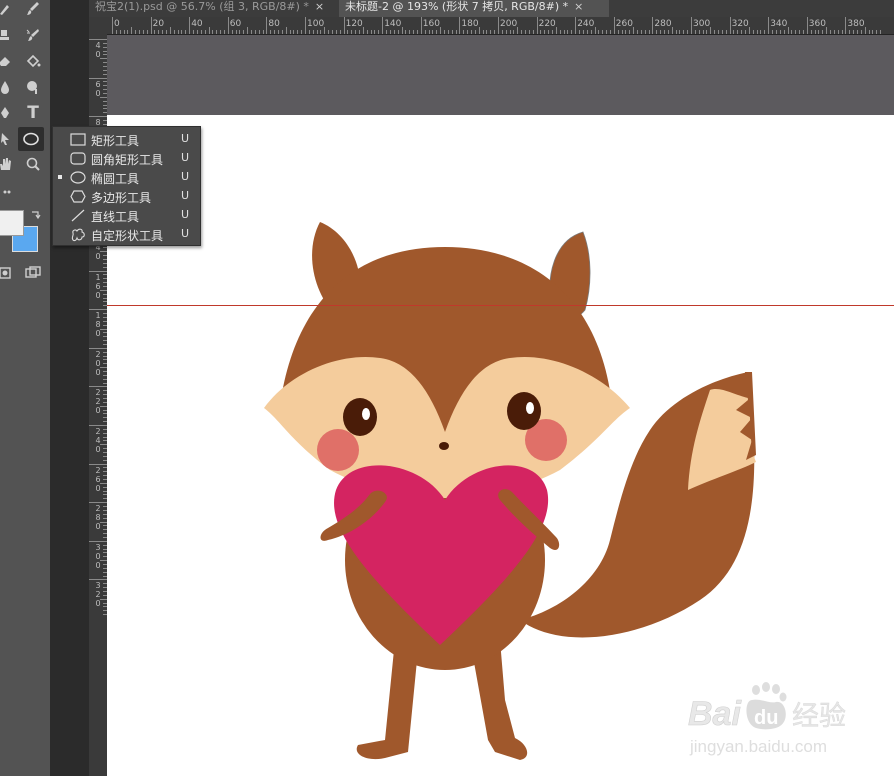 Image resolution: width=894 pixels, height=776 pixels. I want to click on ruler-origin, so click(98, 26).